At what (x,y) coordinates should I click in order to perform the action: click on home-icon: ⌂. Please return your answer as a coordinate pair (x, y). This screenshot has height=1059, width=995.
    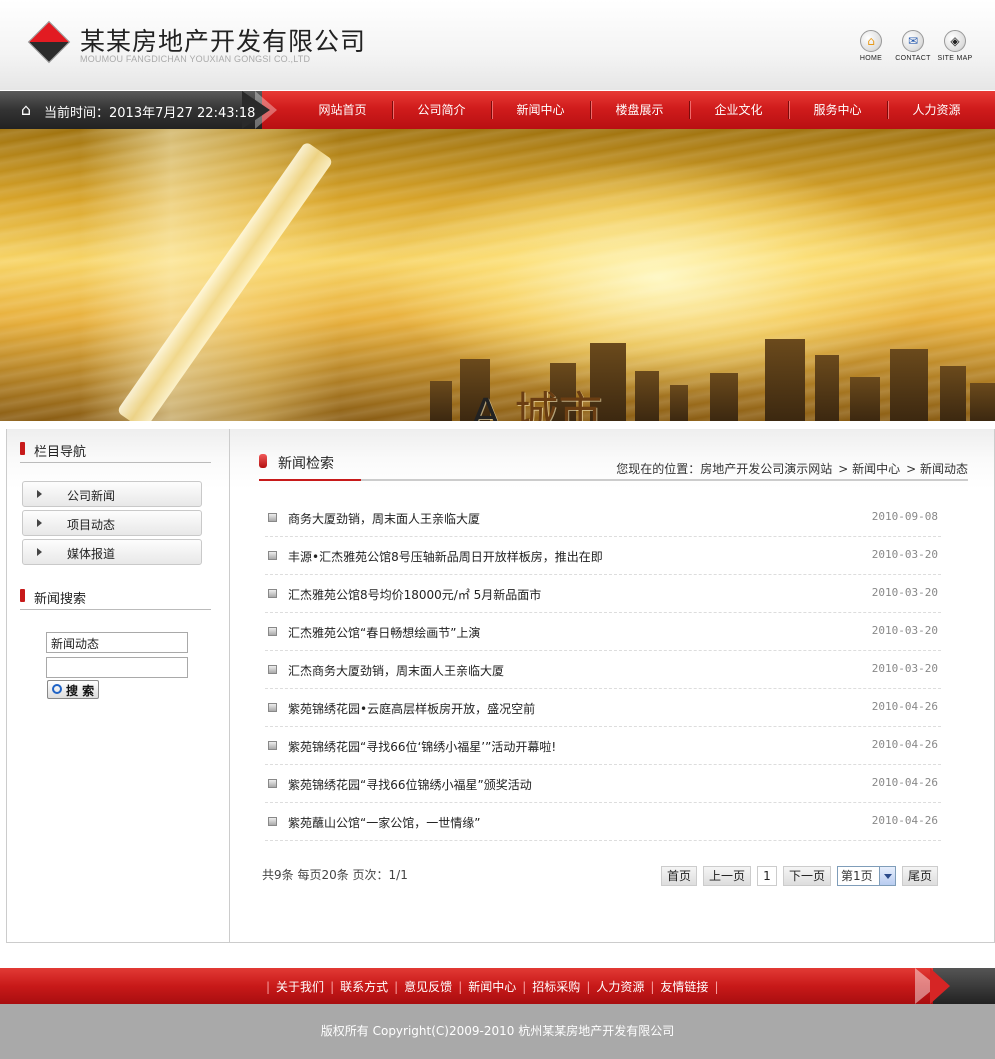
    Looking at the image, I should click on (871, 41).